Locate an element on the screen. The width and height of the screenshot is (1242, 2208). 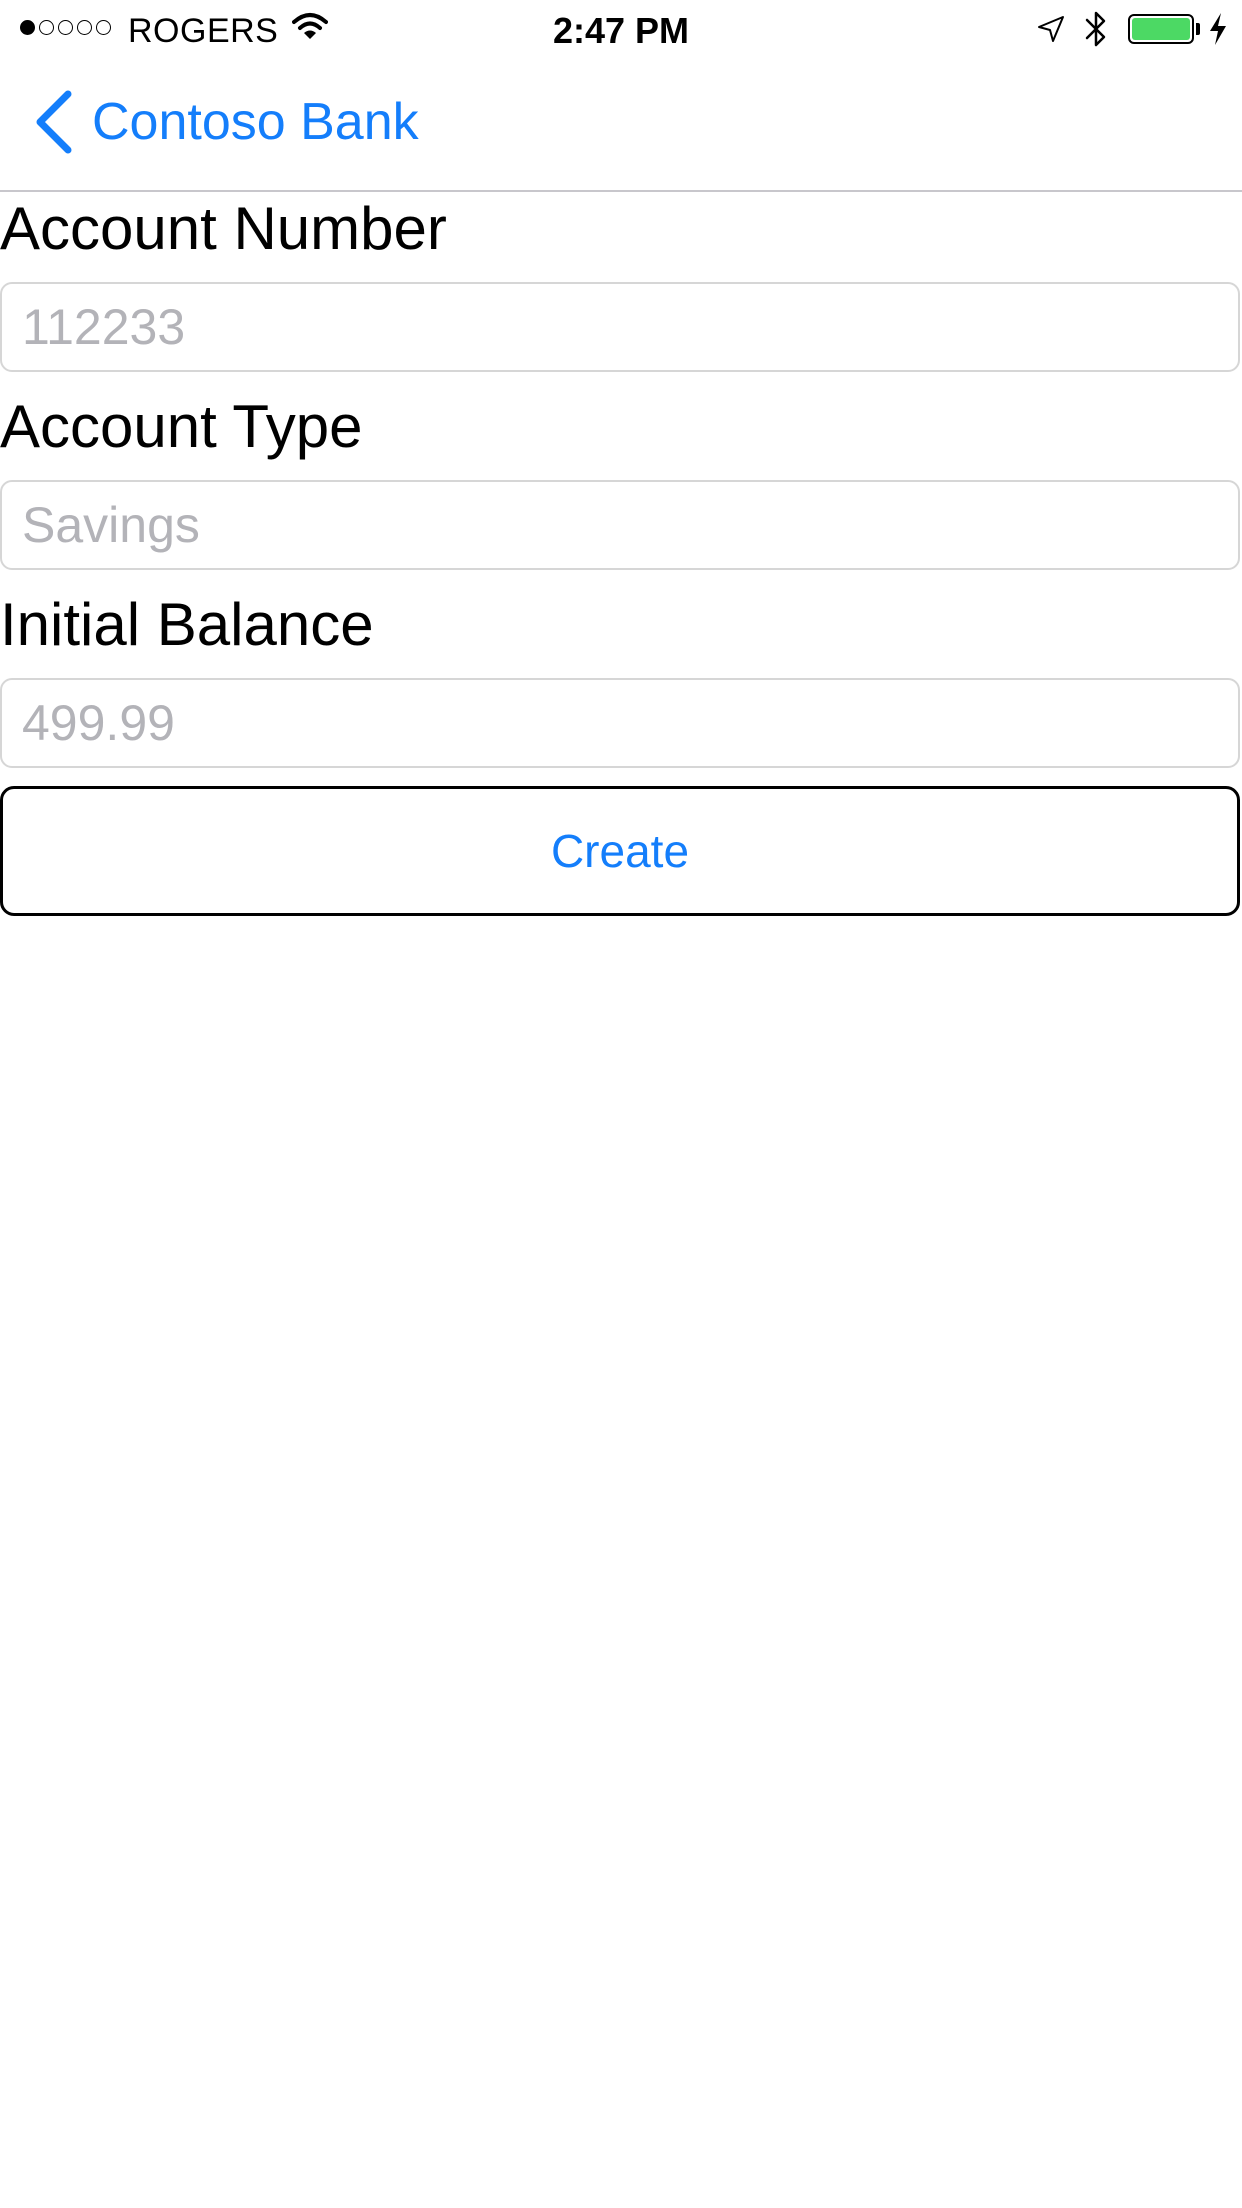
charging-icon is located at coordinates (1218, 29).